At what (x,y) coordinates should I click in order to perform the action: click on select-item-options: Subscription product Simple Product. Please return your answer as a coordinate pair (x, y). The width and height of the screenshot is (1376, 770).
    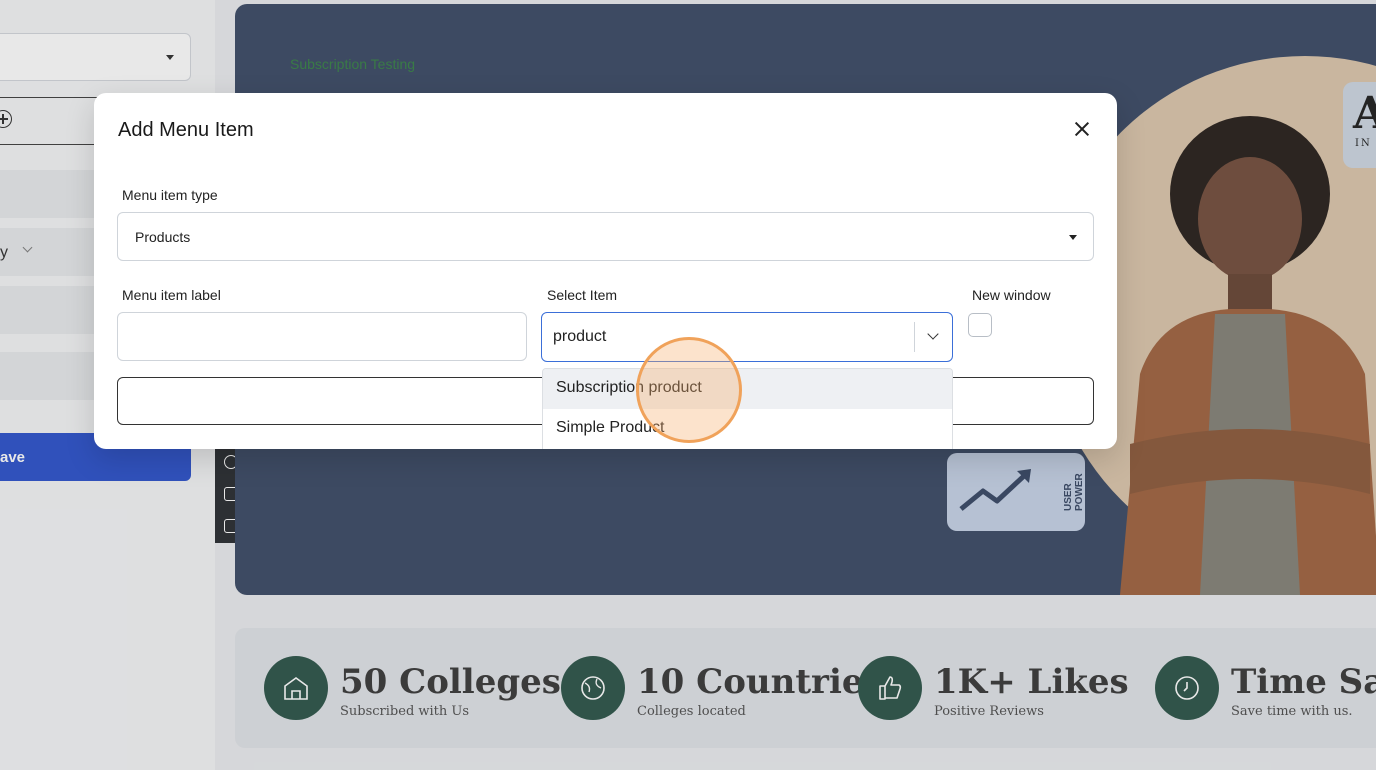
    Looking at the image, I should click on (747, 408).